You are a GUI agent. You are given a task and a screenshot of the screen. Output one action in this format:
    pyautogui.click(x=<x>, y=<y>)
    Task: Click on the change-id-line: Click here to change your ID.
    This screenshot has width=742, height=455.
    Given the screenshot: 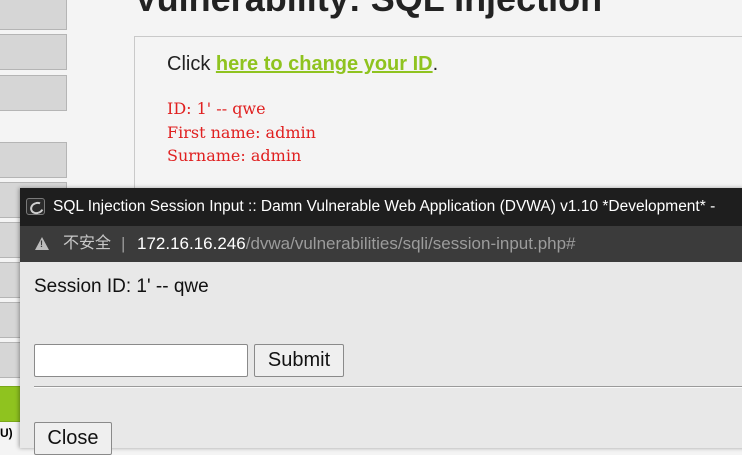 What is the action you would take?
    pyautogui.click(x=302, y=64)
    